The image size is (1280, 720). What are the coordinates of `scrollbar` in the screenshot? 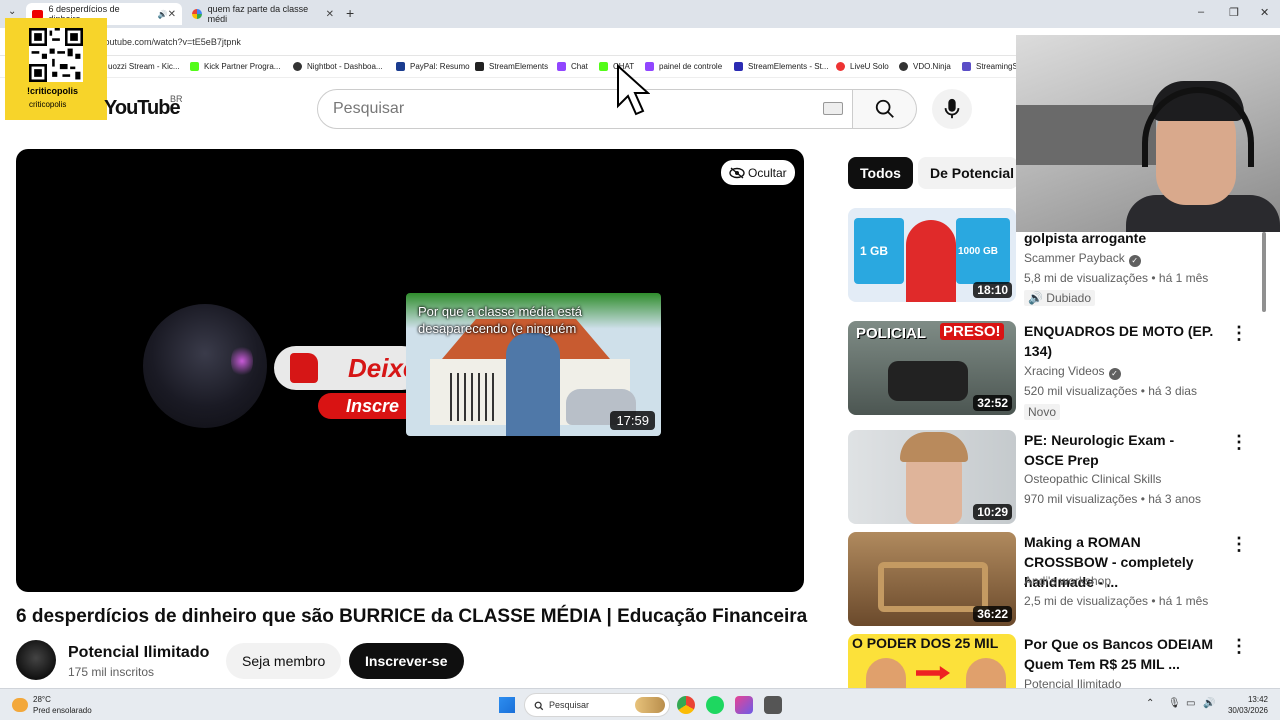 It's located at (1264, 272).